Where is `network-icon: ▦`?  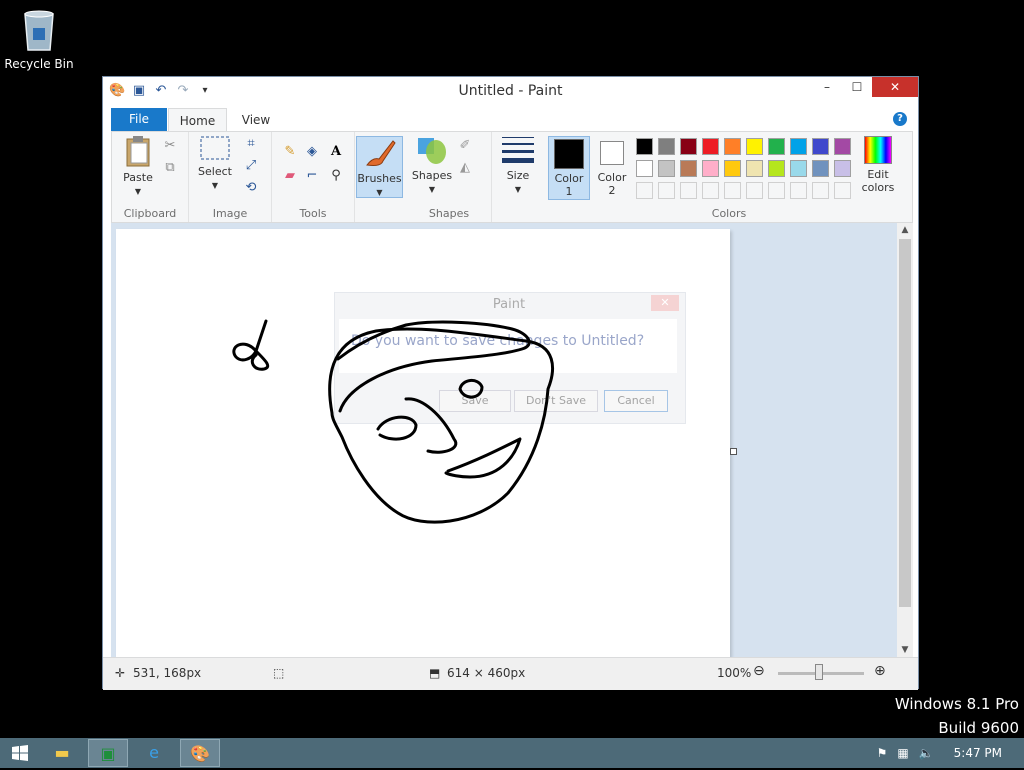
network-icon: ▦ is located at coordinates (902, 753).